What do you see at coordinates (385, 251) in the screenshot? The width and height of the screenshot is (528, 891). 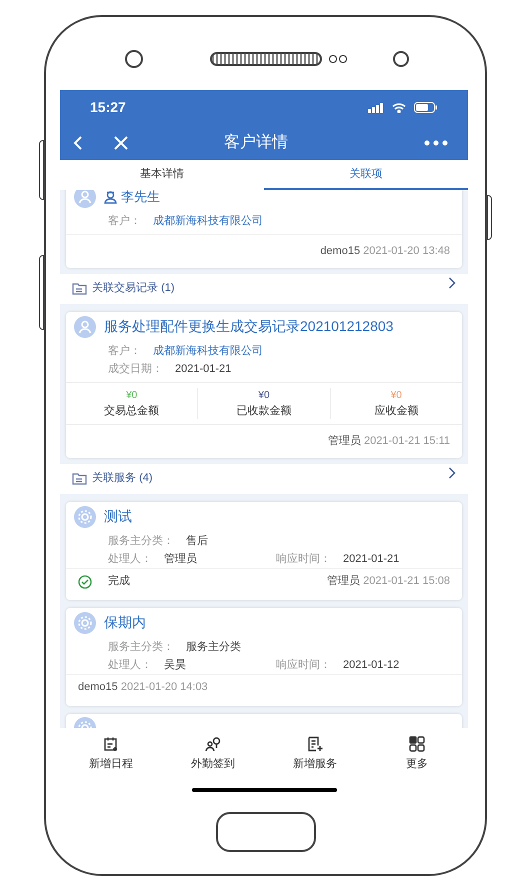 I see `record-footer: demo15 2021-01-20 13:48` at bounding box center [385, 251].